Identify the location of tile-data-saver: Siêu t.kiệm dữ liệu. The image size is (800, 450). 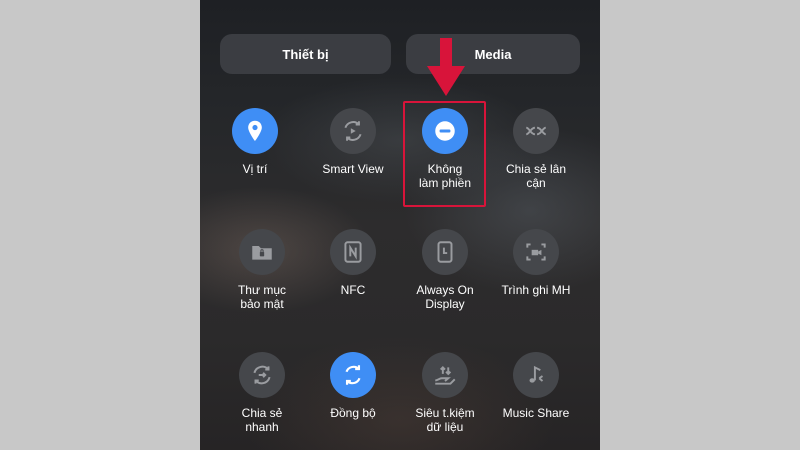
(445, 393).